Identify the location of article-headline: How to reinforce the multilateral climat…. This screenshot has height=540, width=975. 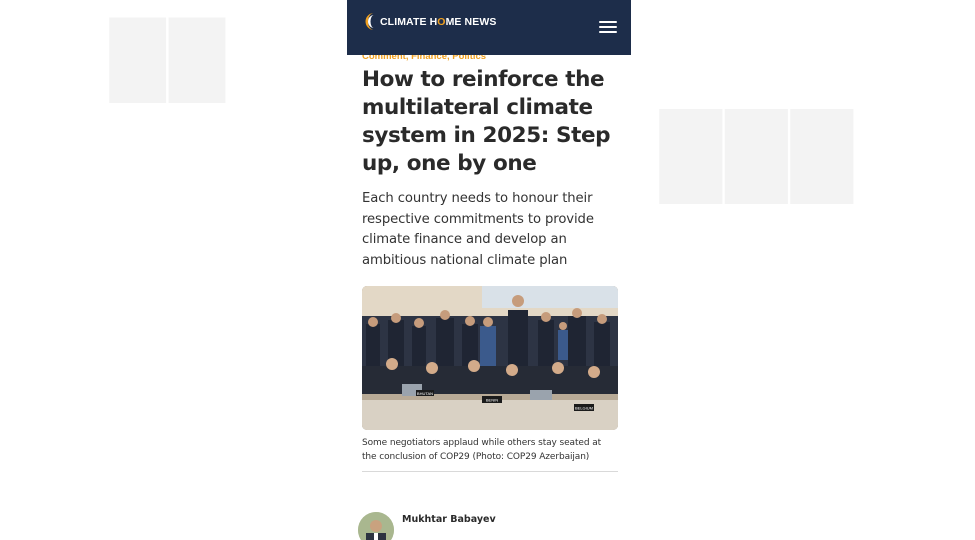
(486, 121).